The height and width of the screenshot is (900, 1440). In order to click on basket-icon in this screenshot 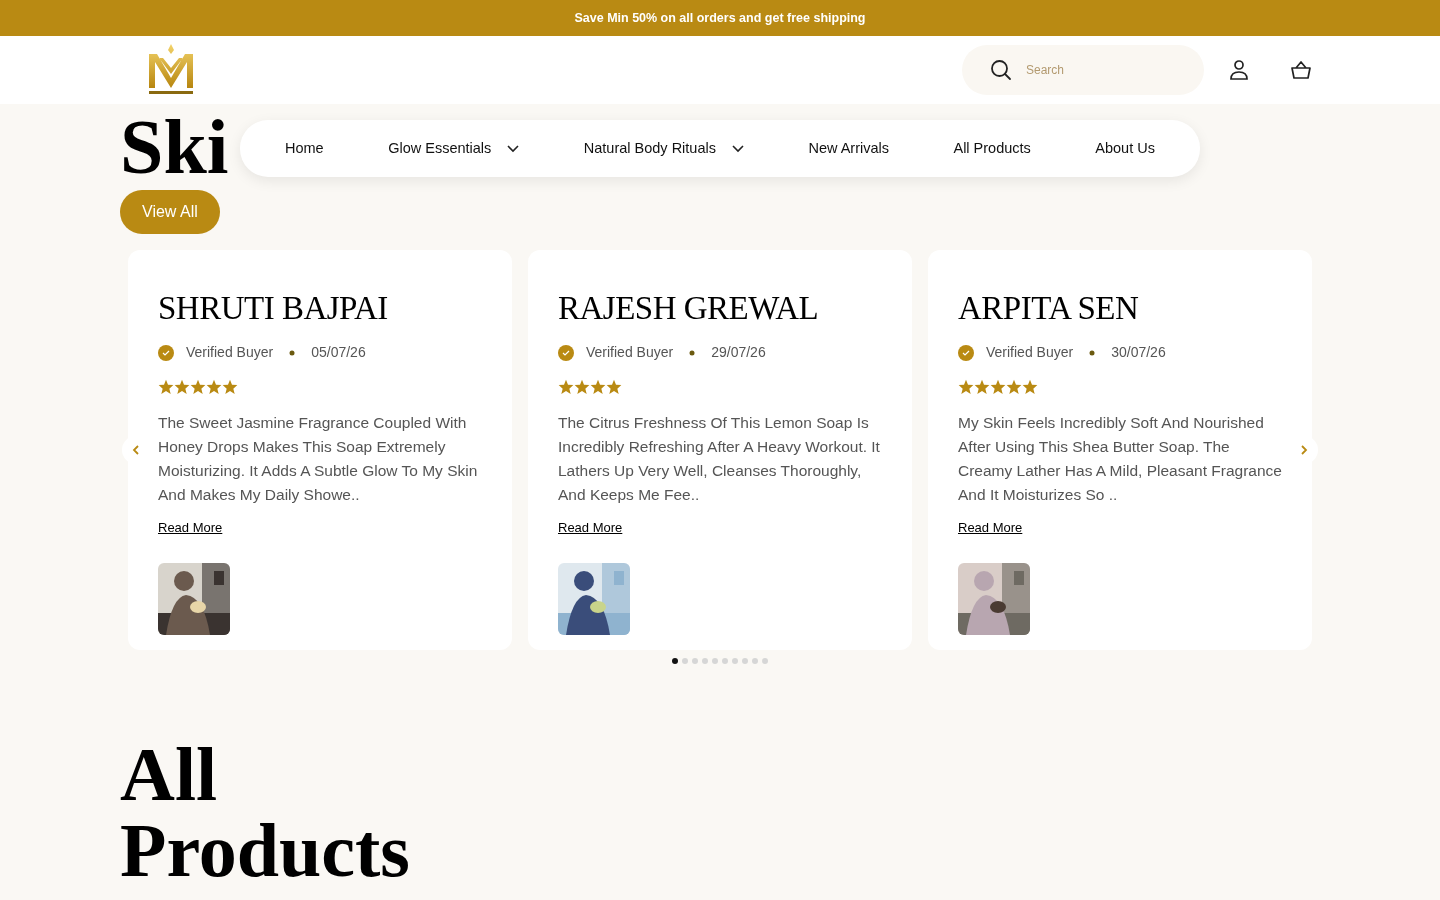, I will do `click(1301, 70)`.